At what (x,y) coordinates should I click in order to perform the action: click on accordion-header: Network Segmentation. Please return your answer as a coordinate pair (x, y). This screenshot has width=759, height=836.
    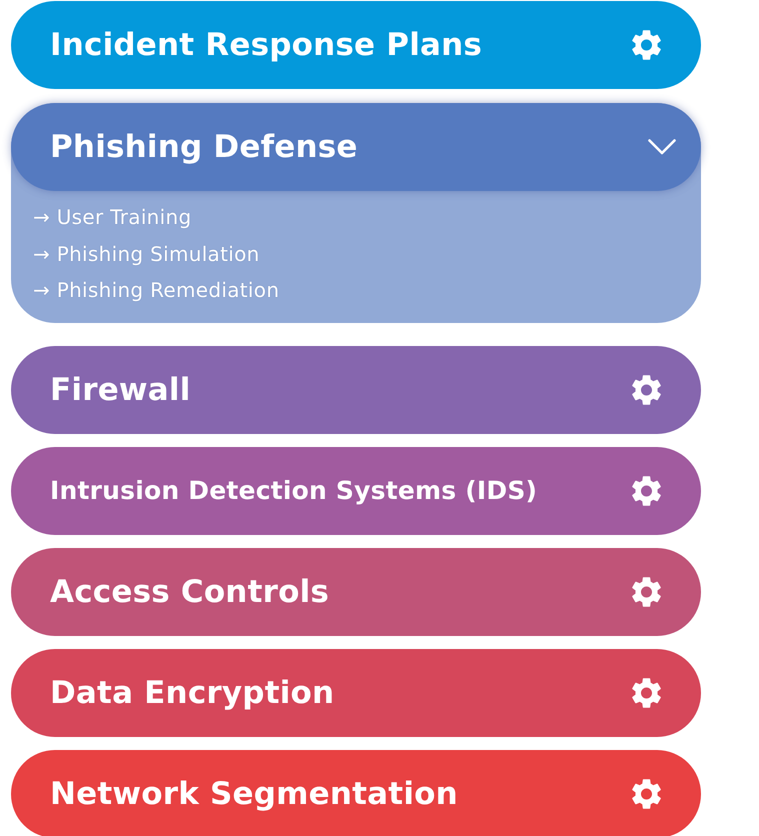
    Looking at the image, I should click on (356, 793).